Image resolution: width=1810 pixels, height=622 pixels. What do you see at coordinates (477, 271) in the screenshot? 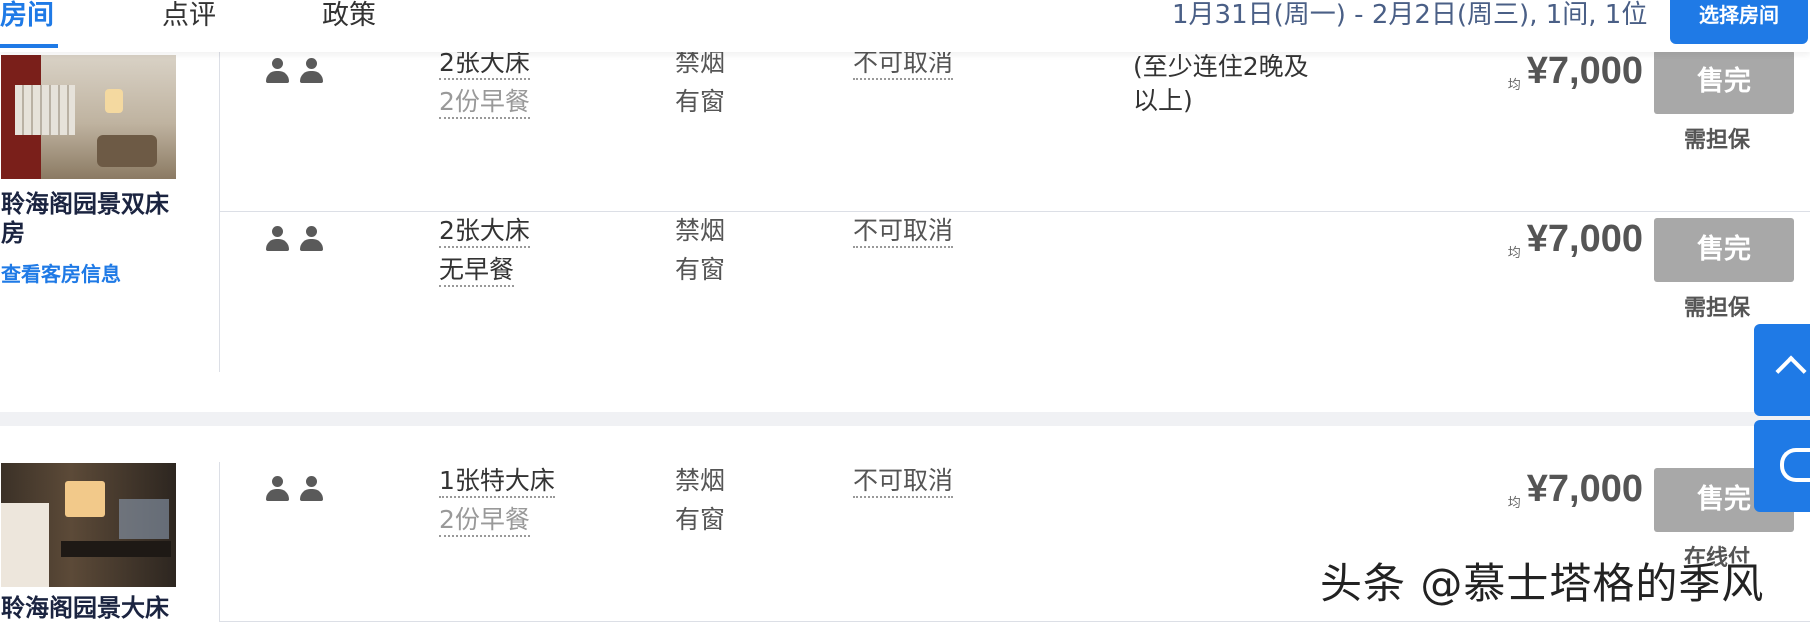
I see `meal-plan: 无早餐` at bounding box center [477, 271].